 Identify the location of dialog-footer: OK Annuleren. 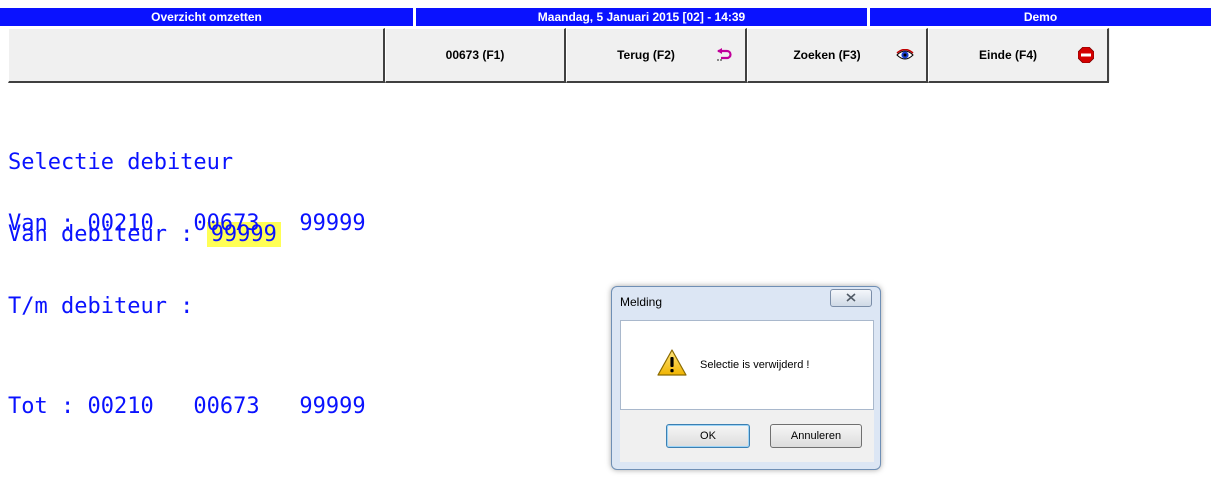
(747, 436).